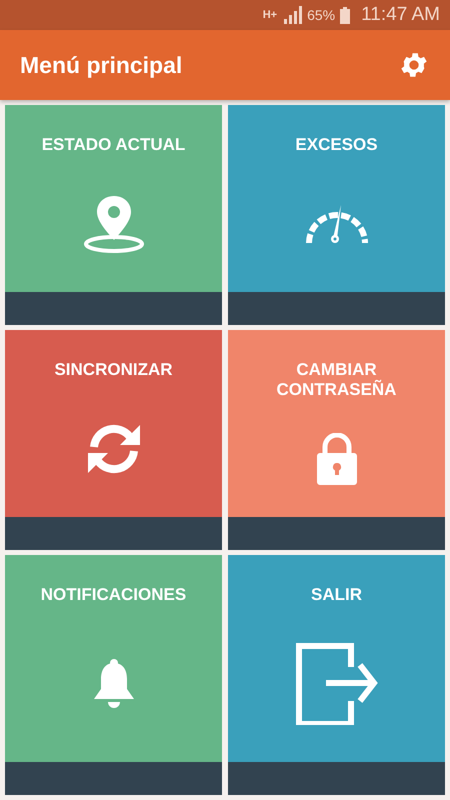 This screenshot has height=800, width=450. What do you see at coordinates (114, 145) in the screenshot?
I see `tile-label: ESTADO ACTUAL` at bounding box center [114, 145].